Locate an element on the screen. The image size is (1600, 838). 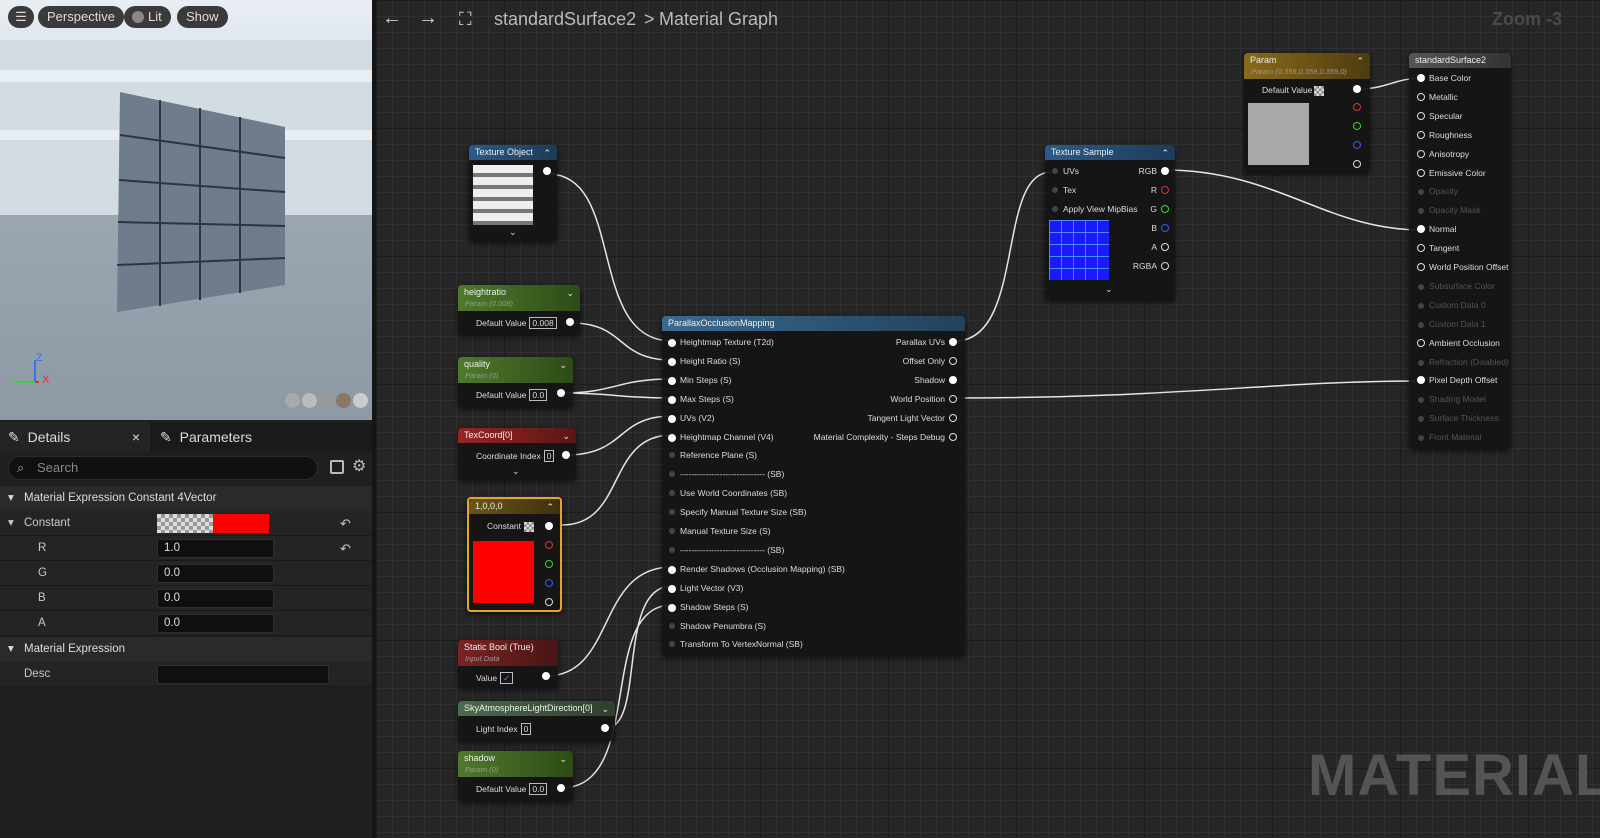
material-preview-viewport: ☰ Perspective Lit Show Z X is located at coordinates (186, 210).